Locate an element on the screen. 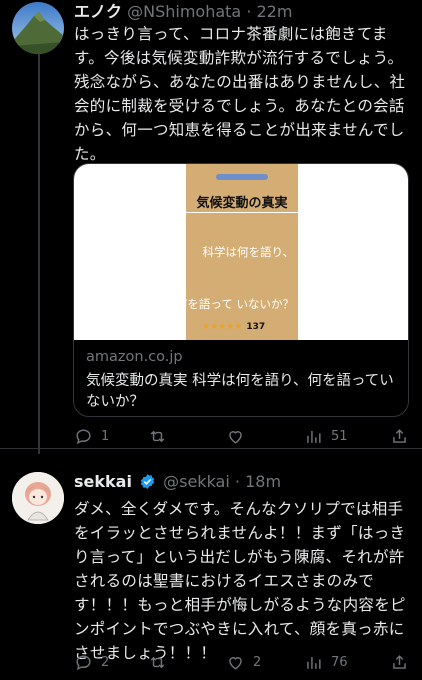 The height and width of the screenshot is (680, 422). like-button is located at coordinates (239, 436).